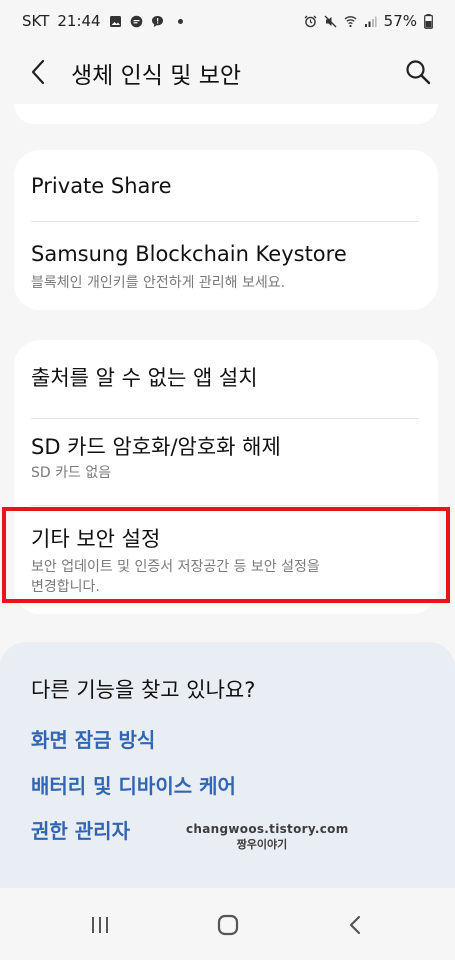 The height and width of the screenshot is (960, 455). I want to click on watermark-name: 짱우이야기, so click(262, 844).